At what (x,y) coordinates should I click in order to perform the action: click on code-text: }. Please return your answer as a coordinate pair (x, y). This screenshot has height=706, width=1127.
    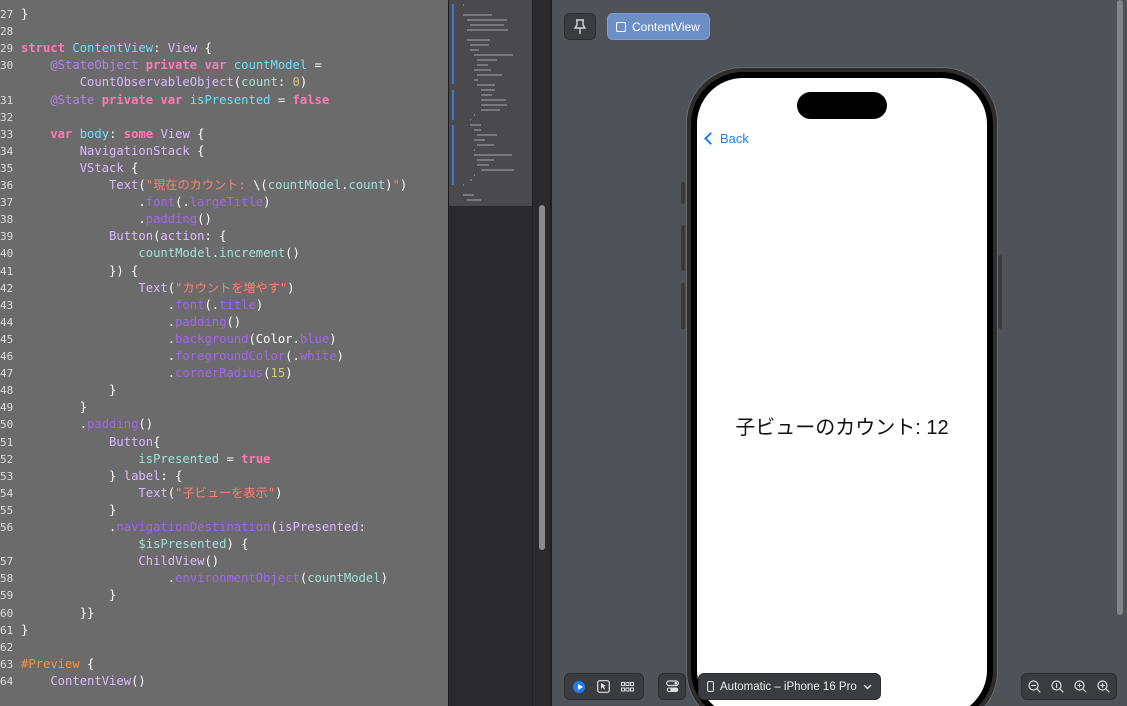
    Looking at the image, I should click on (54, 407).